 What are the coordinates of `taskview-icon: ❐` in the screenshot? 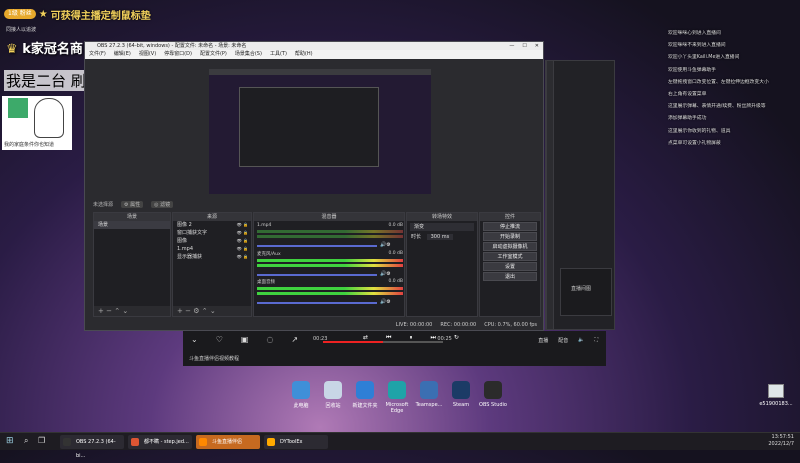 It's located at (41, 440).